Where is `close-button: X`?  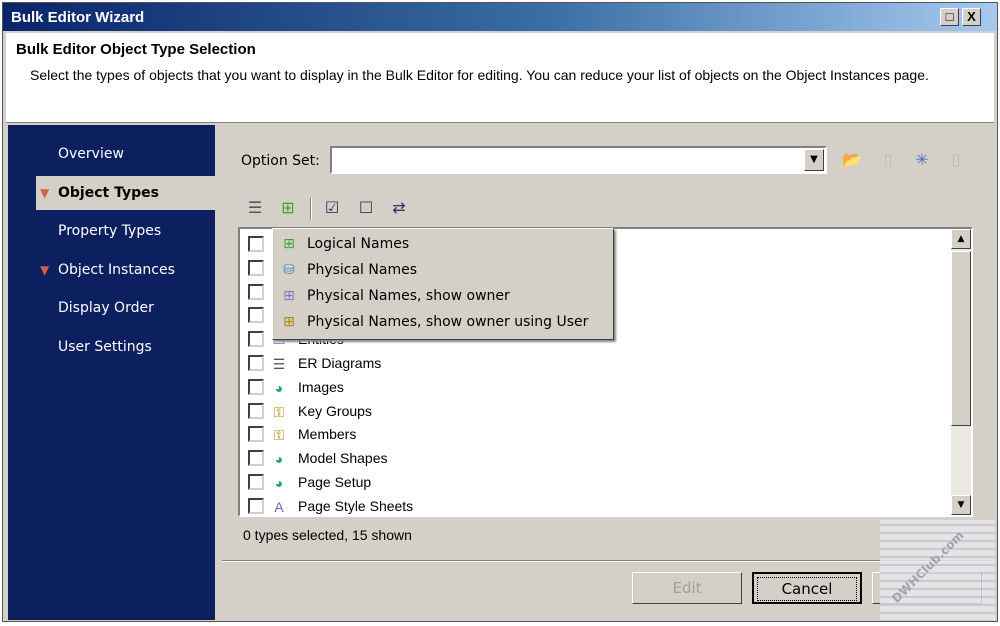 close-button: X is located at coordinates (971, 17).